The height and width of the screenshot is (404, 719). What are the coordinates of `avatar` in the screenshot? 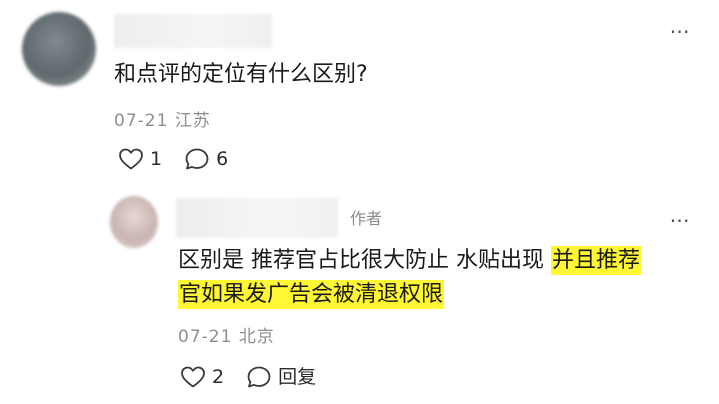 It's located at (59, 49).